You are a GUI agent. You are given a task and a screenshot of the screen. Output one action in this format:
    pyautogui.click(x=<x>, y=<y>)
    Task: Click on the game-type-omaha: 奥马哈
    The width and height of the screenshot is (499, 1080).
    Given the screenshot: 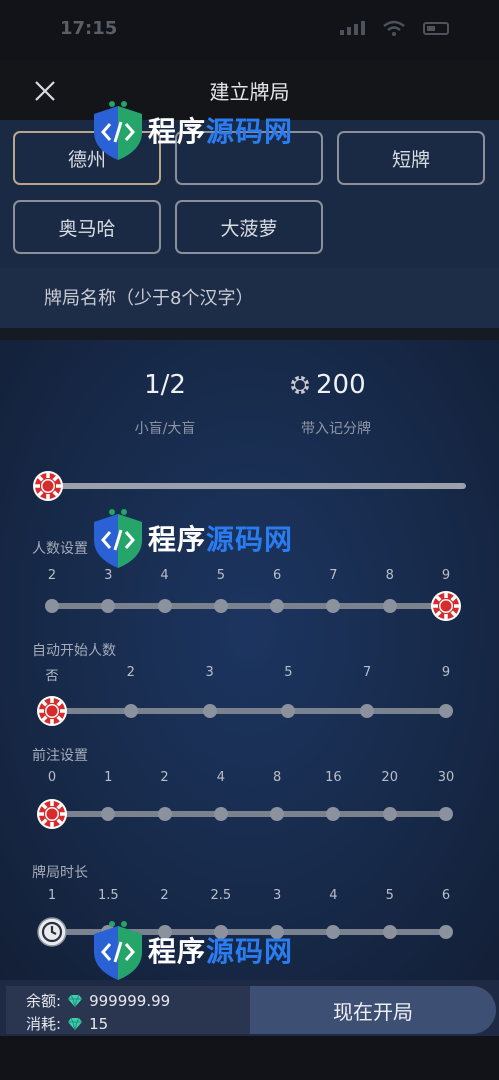 What is the action you would take?
    pyautogui.click(x=87, y=227)
    